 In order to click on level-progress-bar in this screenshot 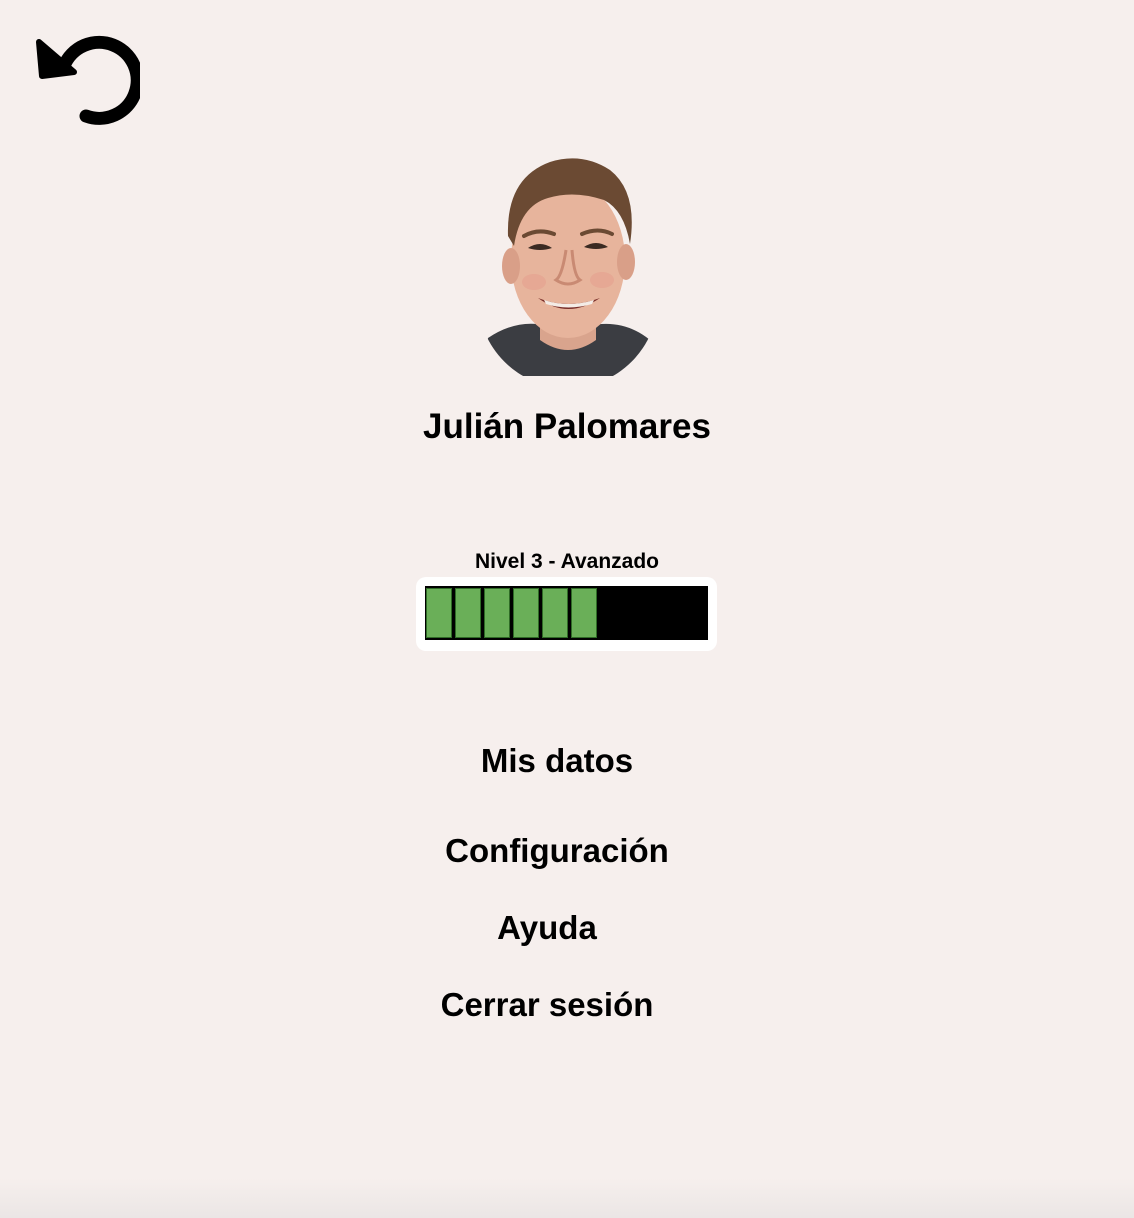, I will do `click(566, 614)`.